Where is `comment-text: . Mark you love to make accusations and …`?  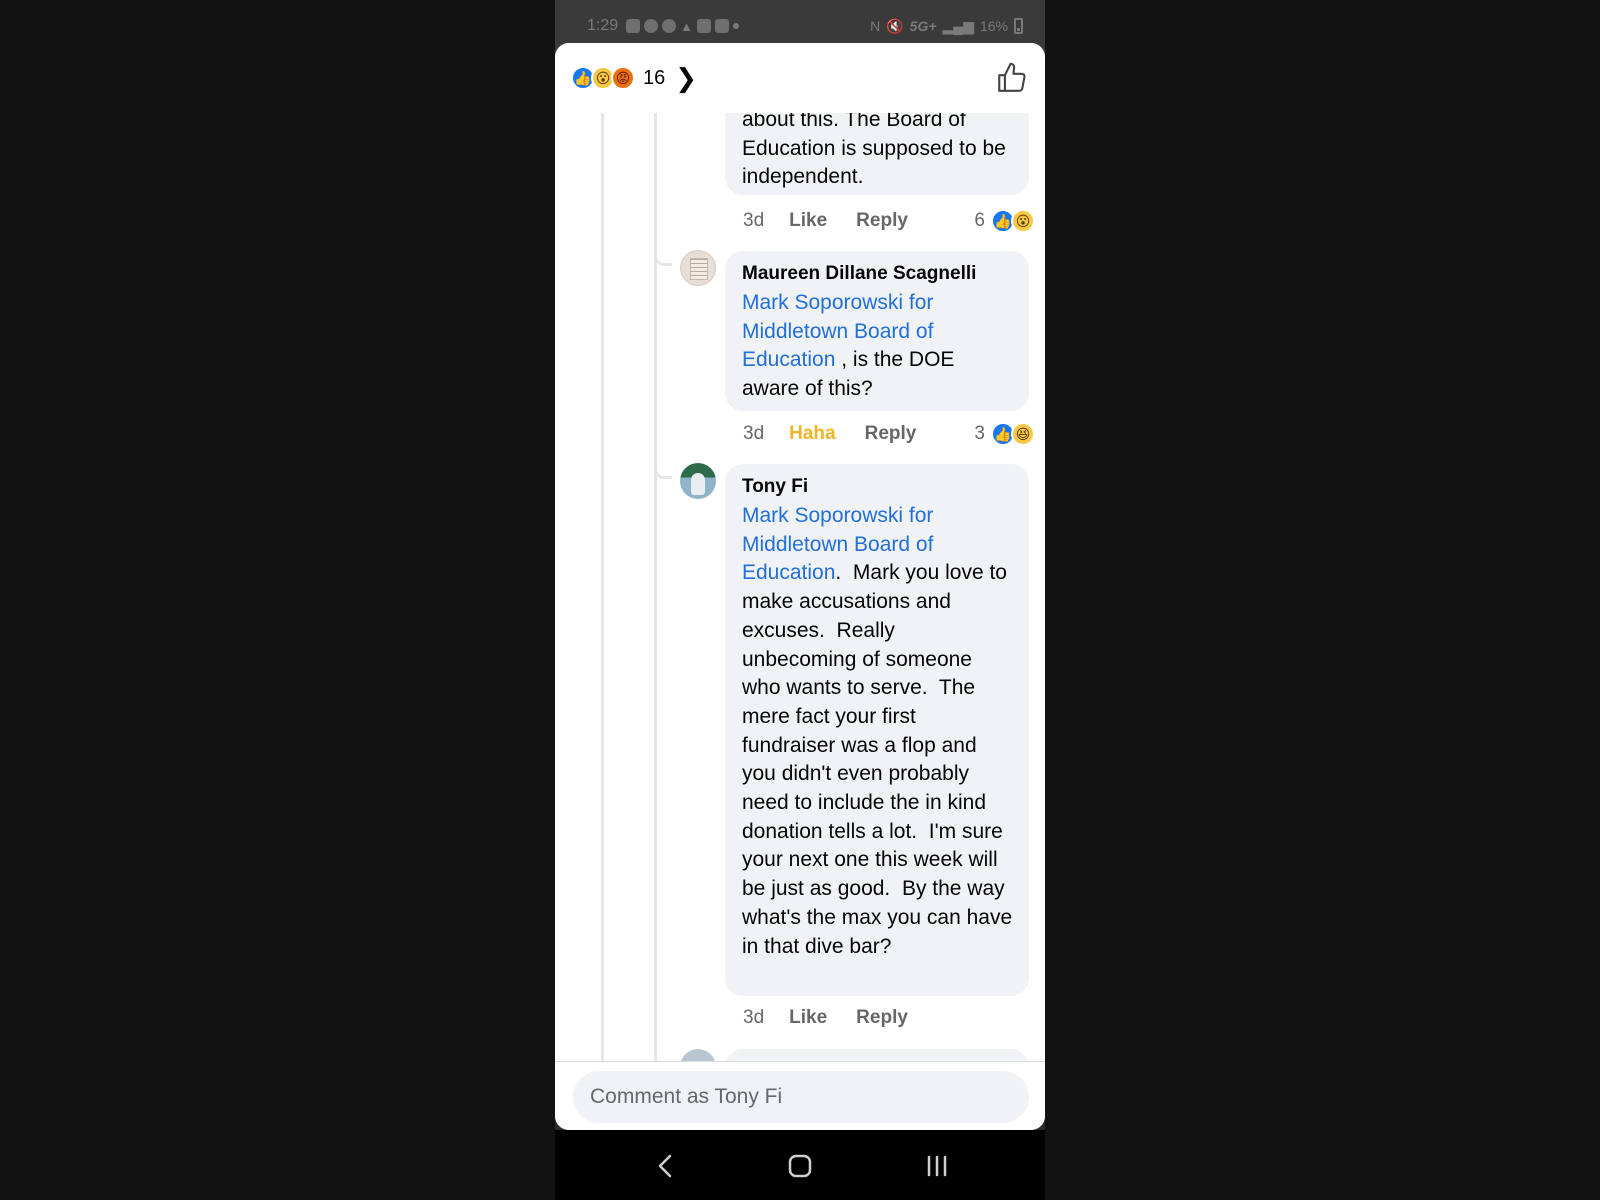
comment-text: . Mark you love to make accusations and … is located at coordinates (880, 759).